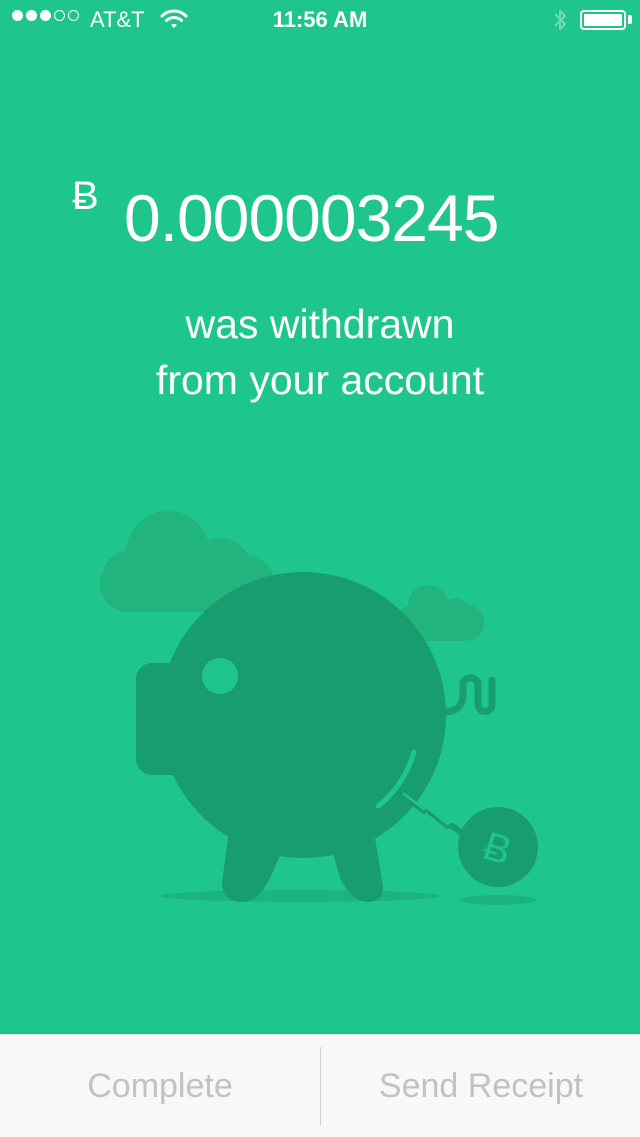  I want to click on status-bar: AT&T 11:56 AM, so click(320, 20).